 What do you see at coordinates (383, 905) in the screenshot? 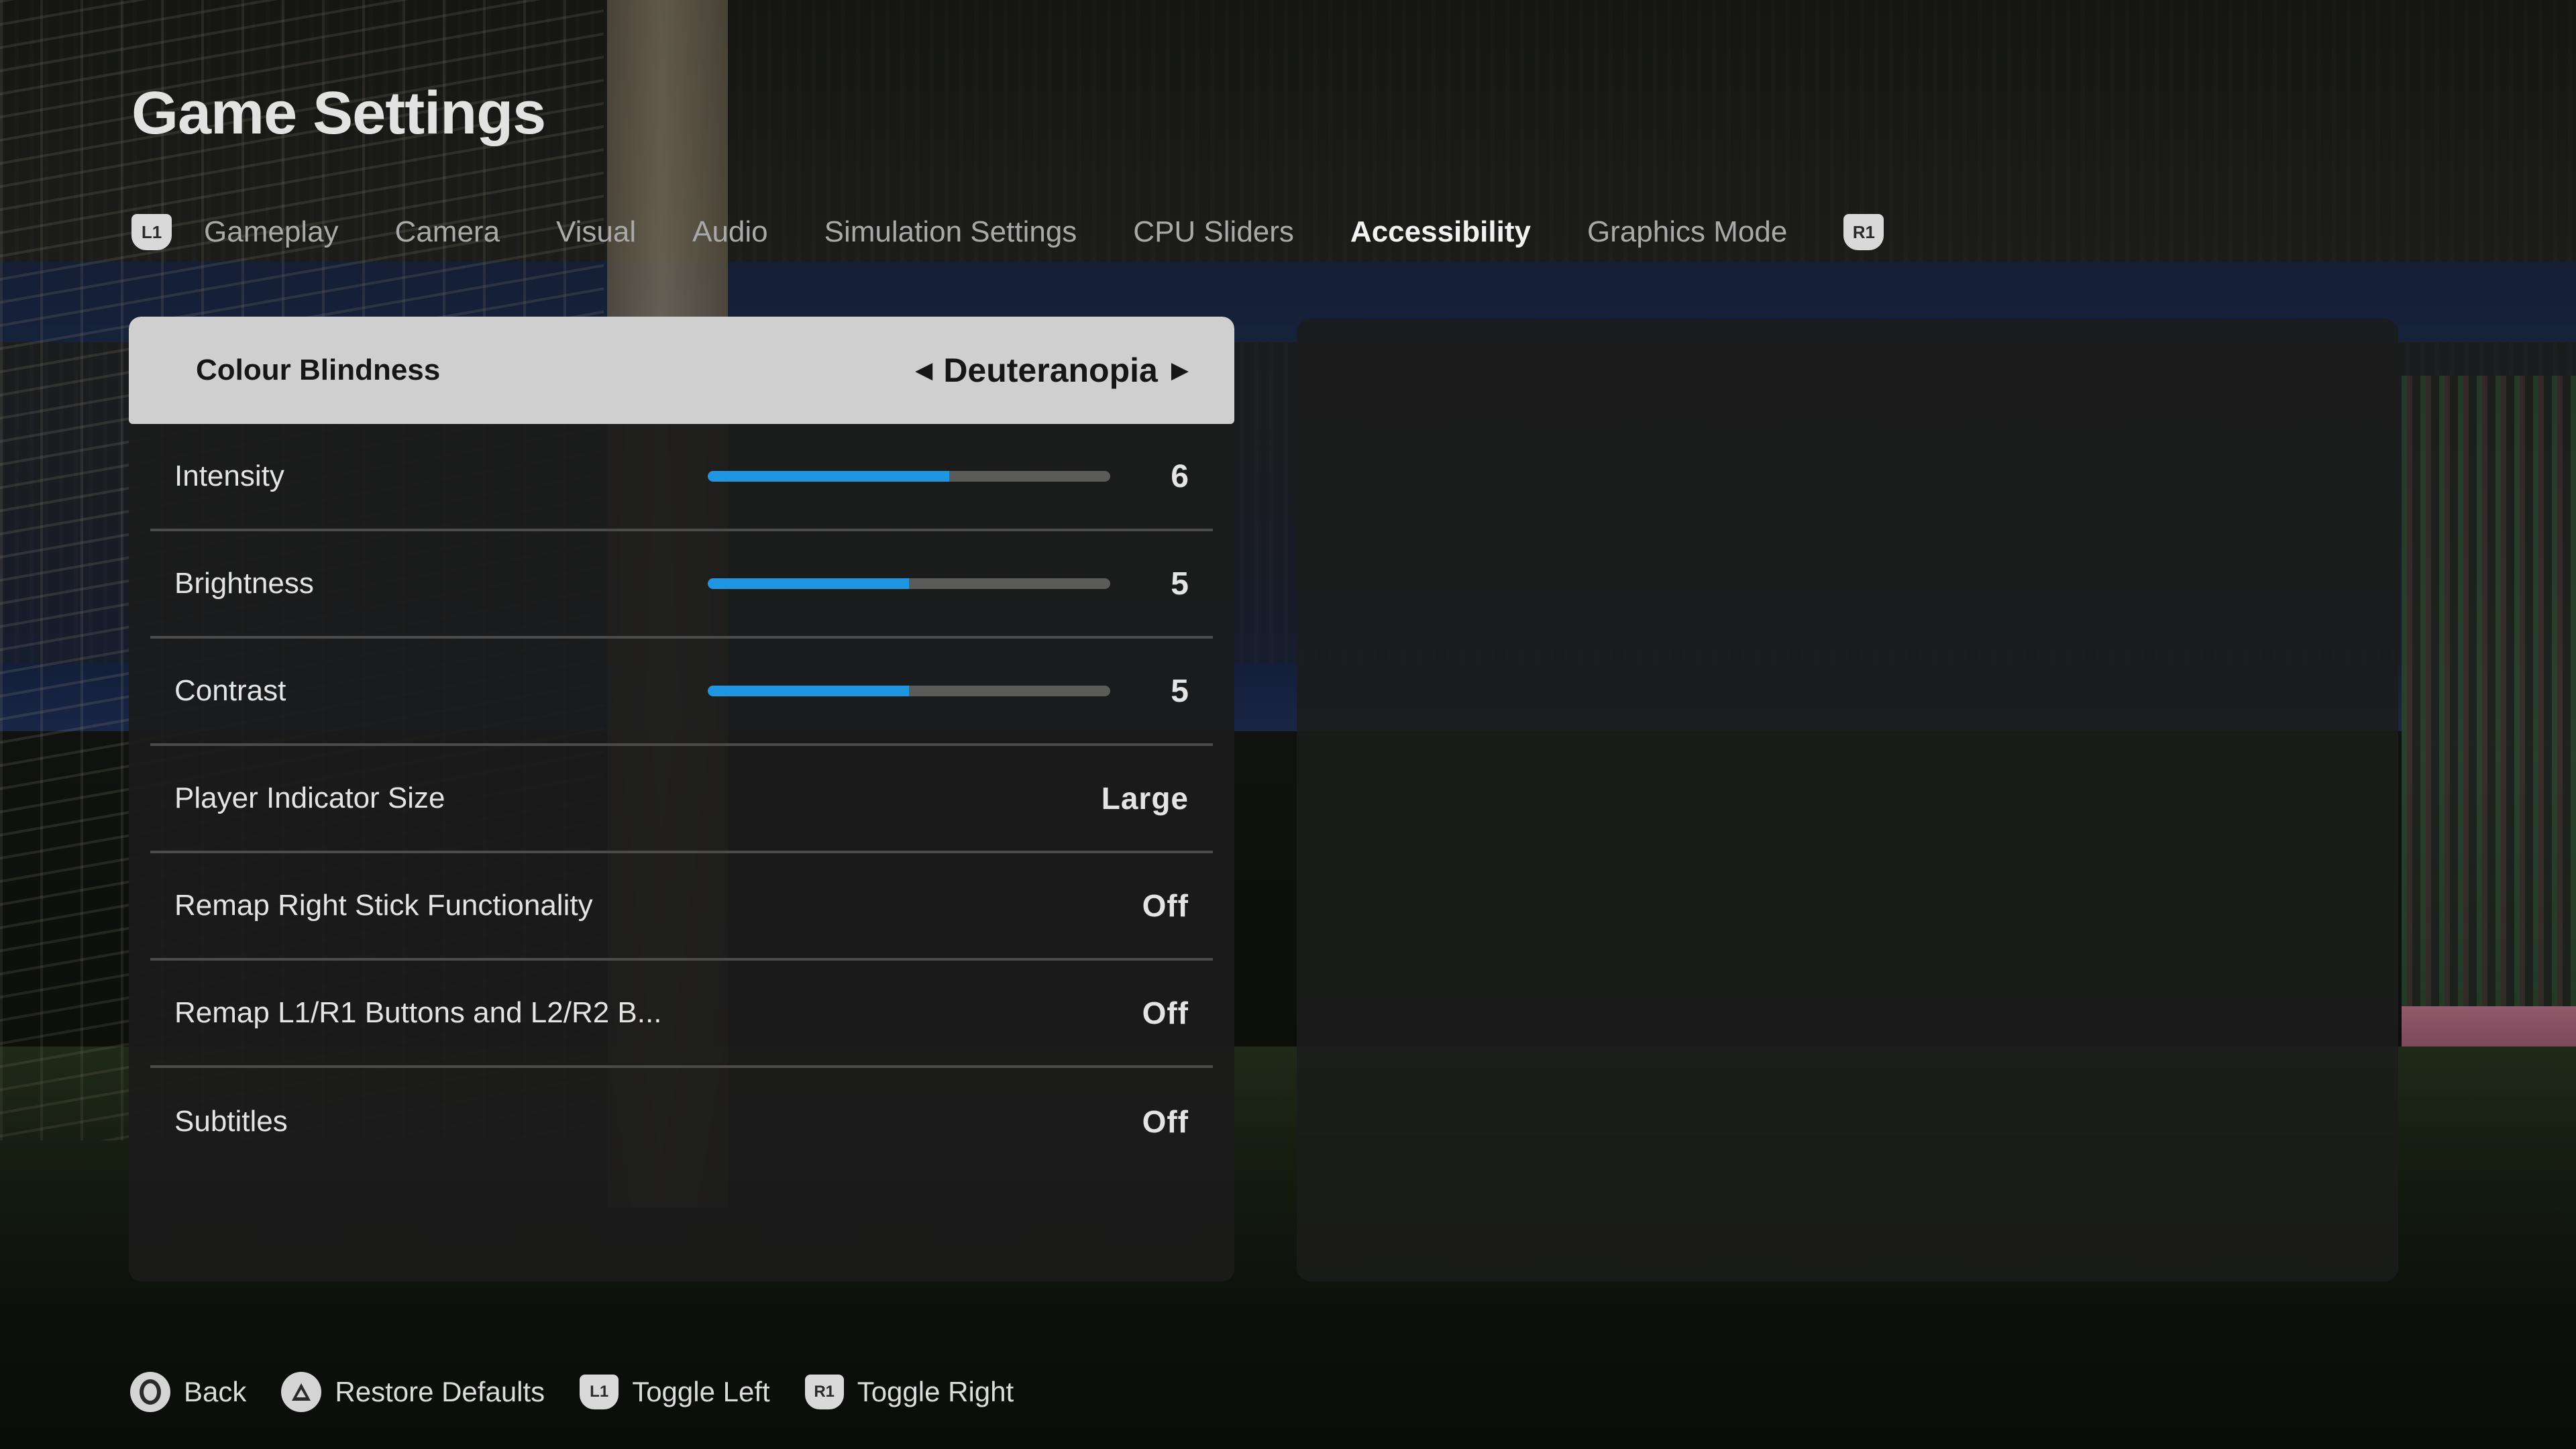
I see `setting-label: Remap Right Stick Functionality` at bounding box center [383, 905].